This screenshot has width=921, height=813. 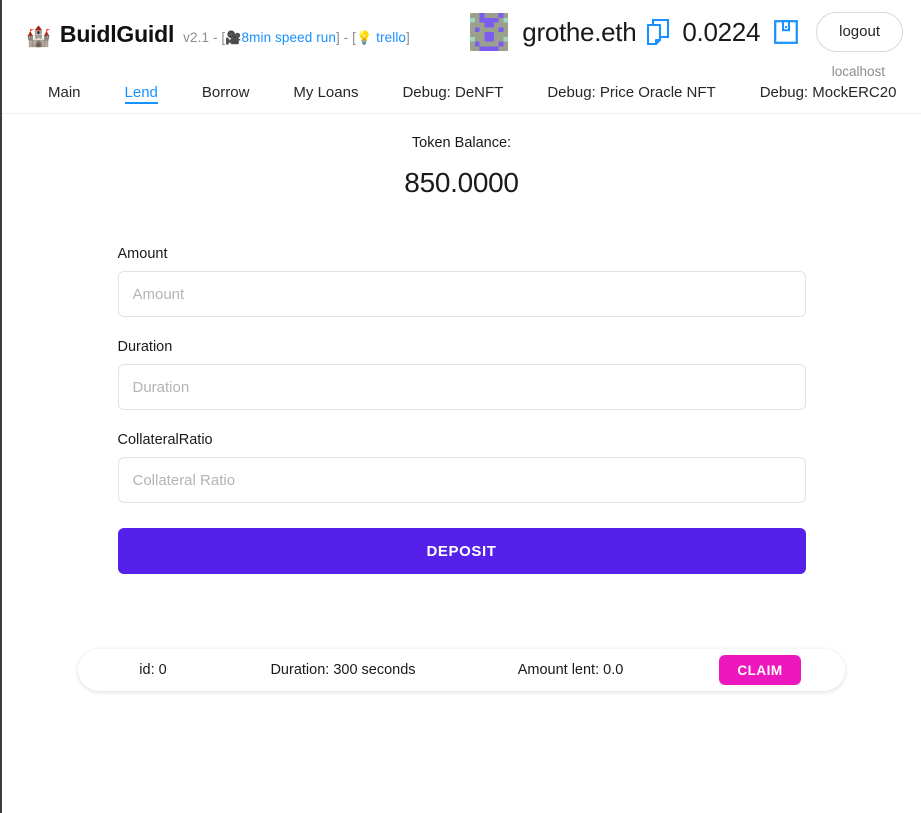 I want to click on nav-item-lend: Lend, so click(x=141, y=88).